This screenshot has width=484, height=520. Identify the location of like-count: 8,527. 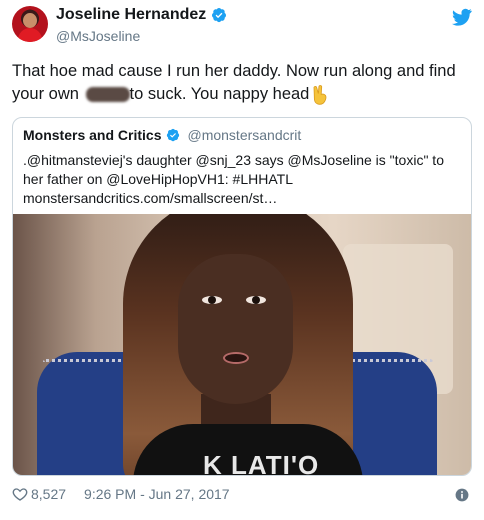
(48, 494).